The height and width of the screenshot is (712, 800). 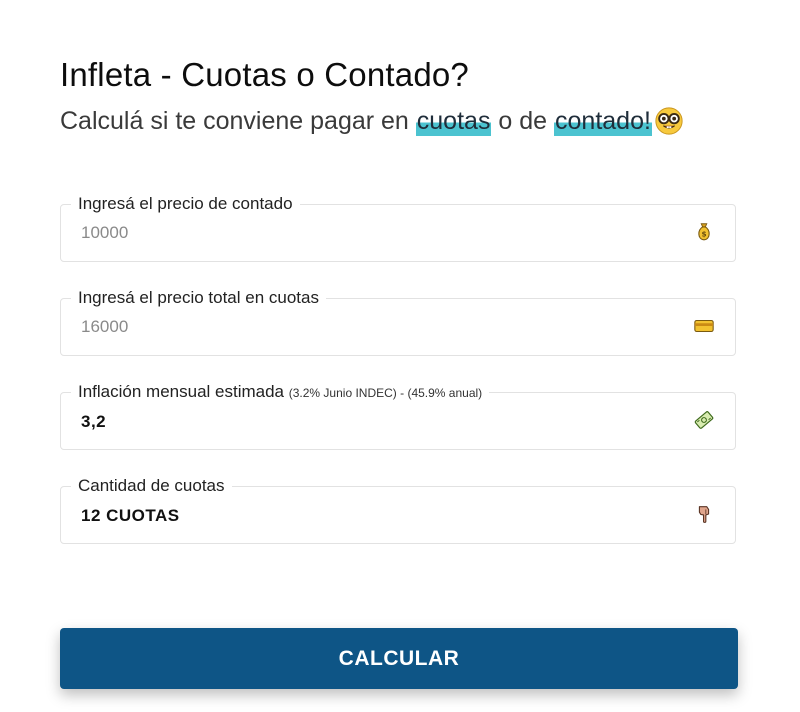 I want to click on pointing-down-hand-icon, so click(x=704, y=514).